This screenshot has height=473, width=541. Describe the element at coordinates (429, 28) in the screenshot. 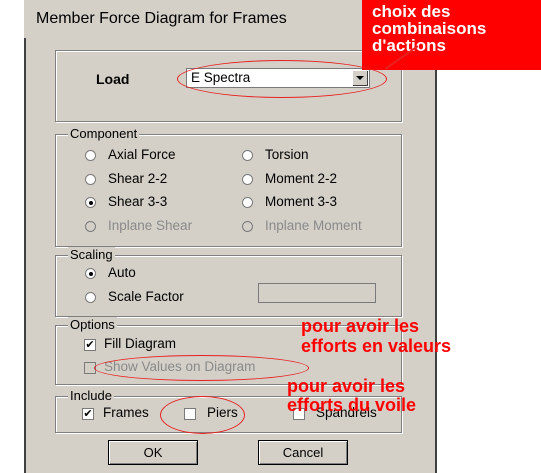

I see `annotation-line-2: combinaisons` at that location.